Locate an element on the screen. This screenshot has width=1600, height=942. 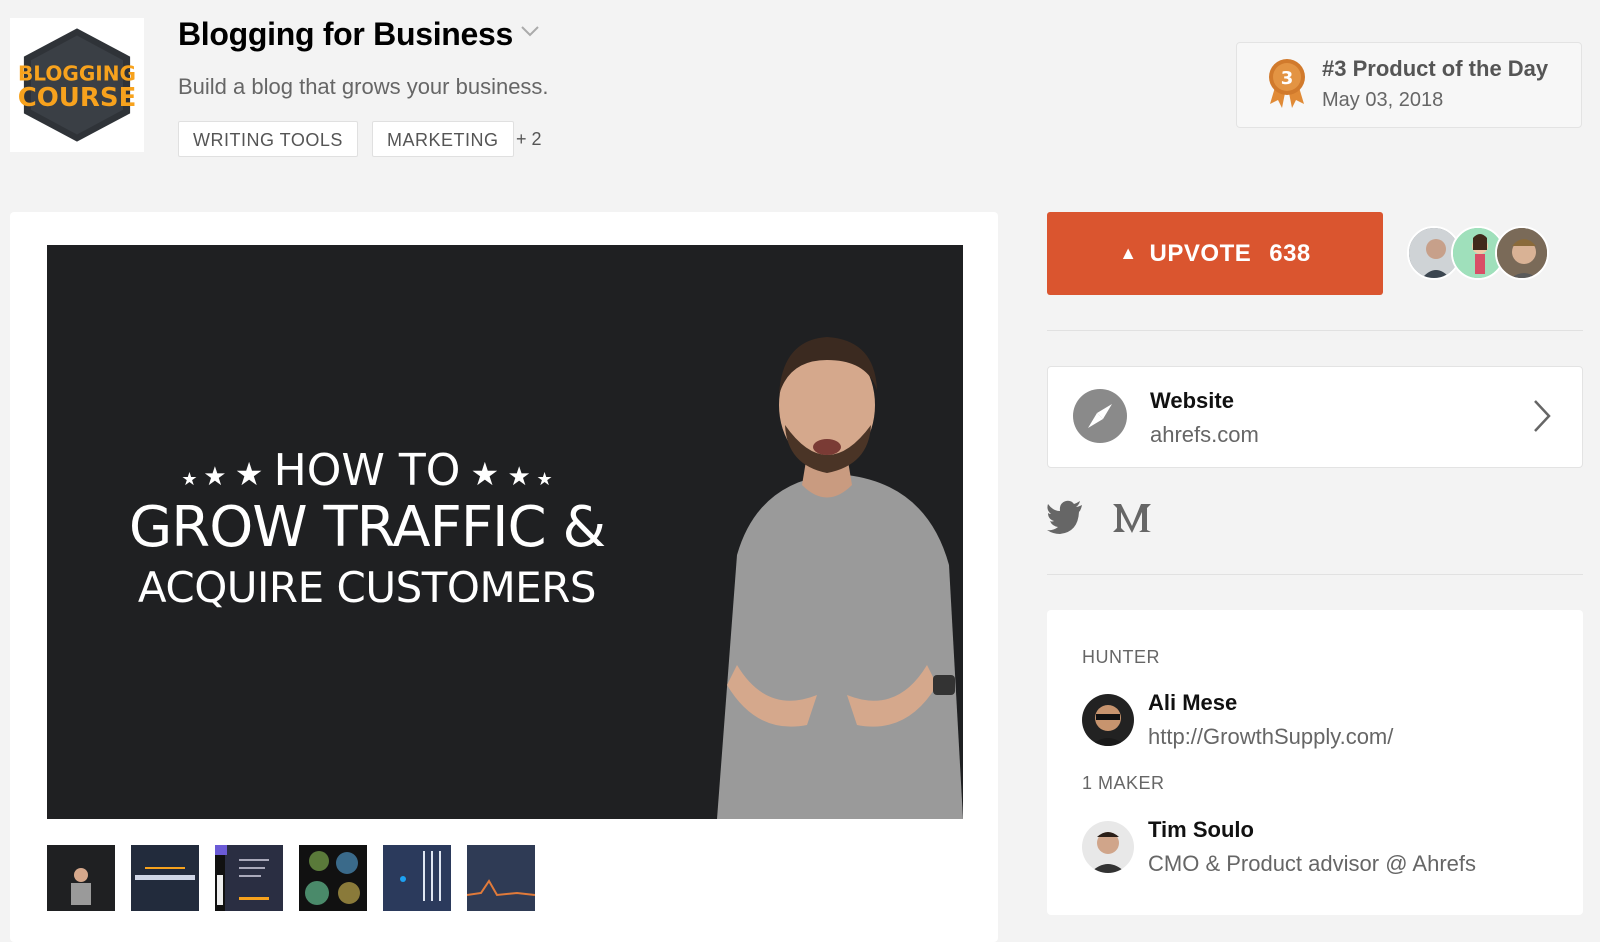
hunter-avatar is located at coordinates (1108, 720).